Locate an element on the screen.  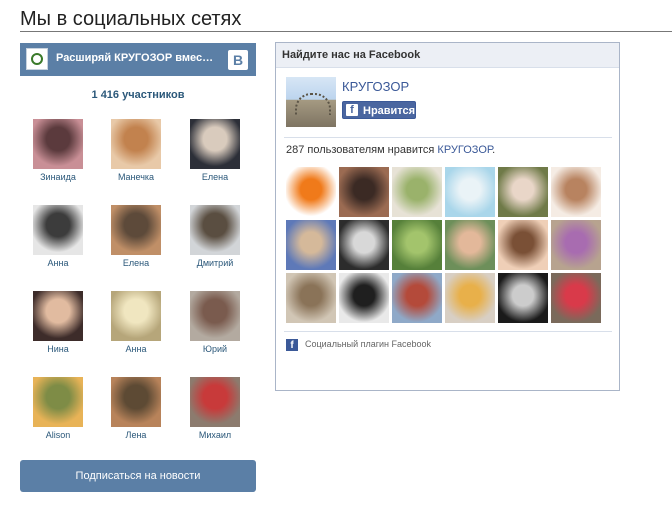
facebook-likes-count: 287 пользователям нравится КРУГОЗОР. is located at coordinates (390, 150).